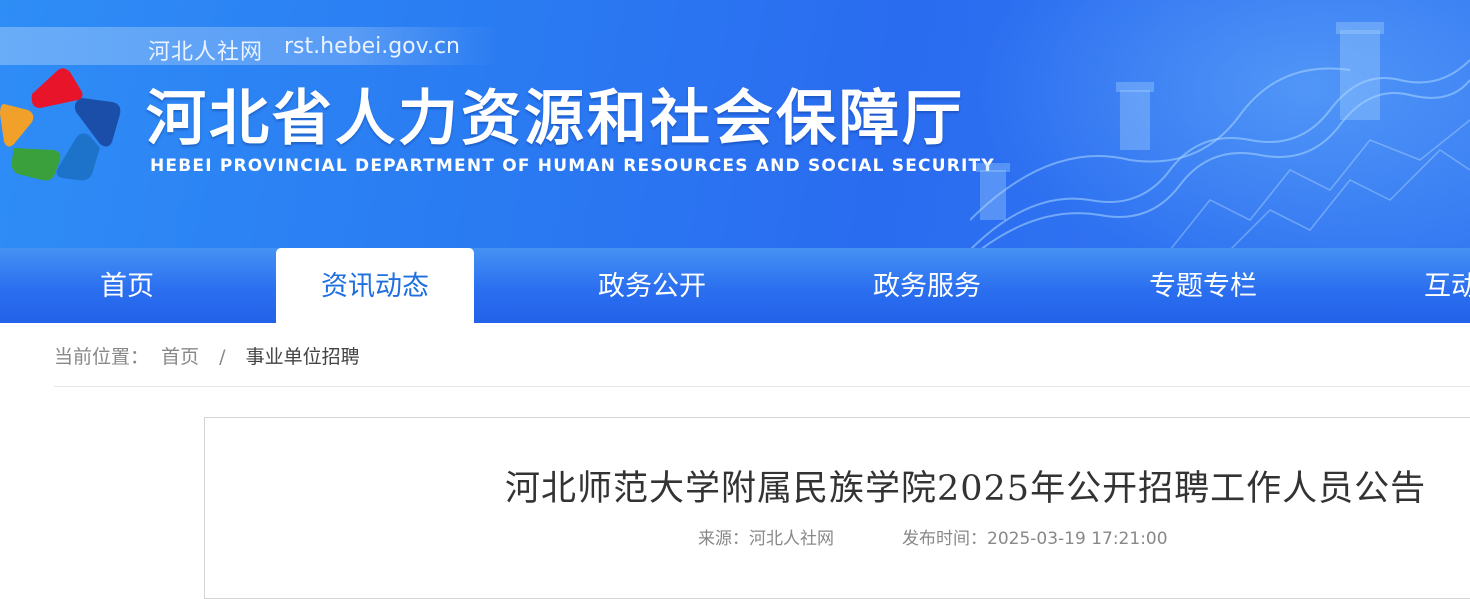 This screenshot has width=1470, height=599. What do you see at coordinates (762, 386) in the screenshot?
I see `breadcrumb-divider` at bounding box center [762, 386].